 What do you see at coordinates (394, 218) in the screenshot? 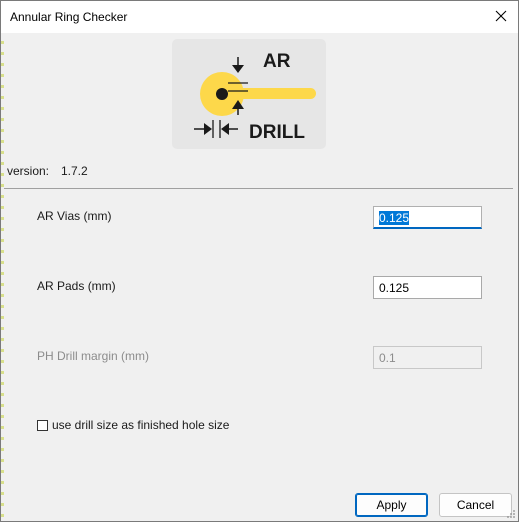
I see `ar-vias-value: 0.125` at bounding box center [394, 218].